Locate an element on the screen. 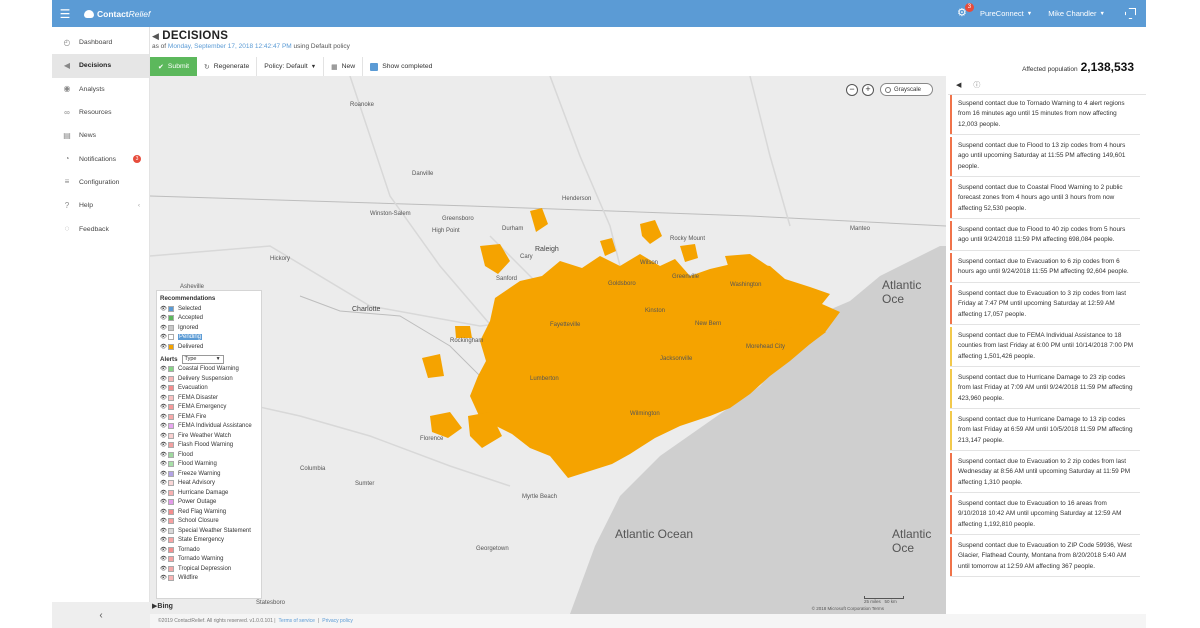 The width and height of the screenshot is (1200, 628). alerts-type-select: Type ▼ is located at coordinates (202, 359).